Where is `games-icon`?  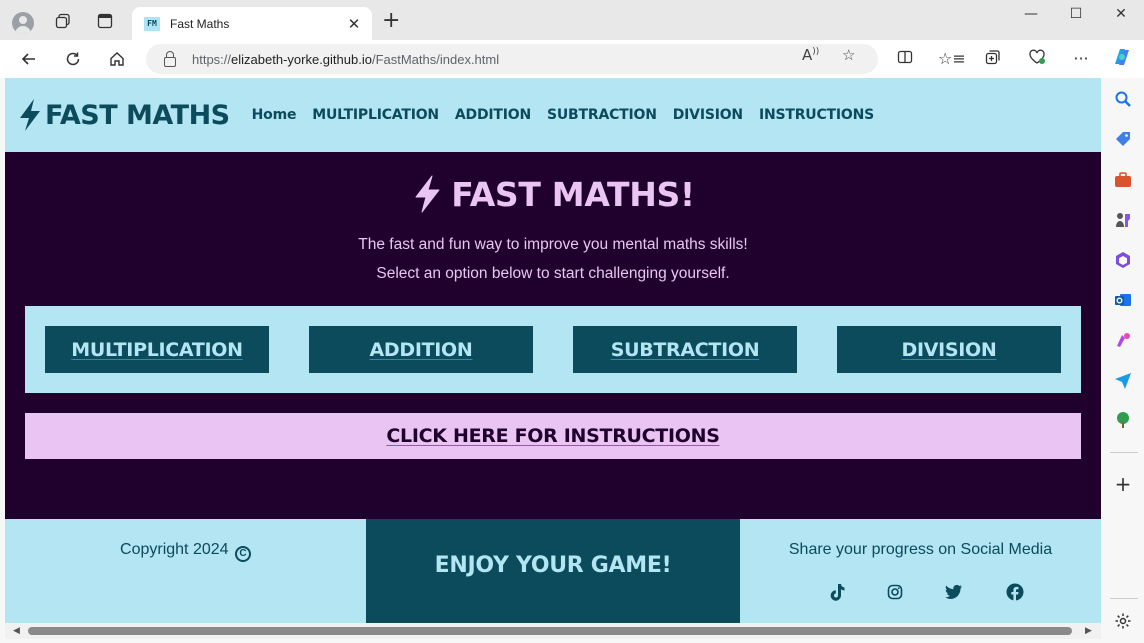 games-icon is located at coordinates (1123, 220).